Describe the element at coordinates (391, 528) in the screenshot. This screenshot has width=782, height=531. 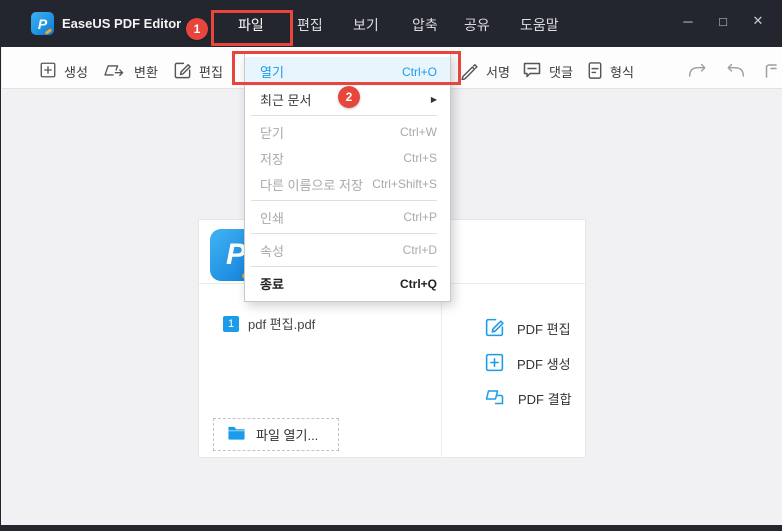
I see `window-bottom-edge` at that location.